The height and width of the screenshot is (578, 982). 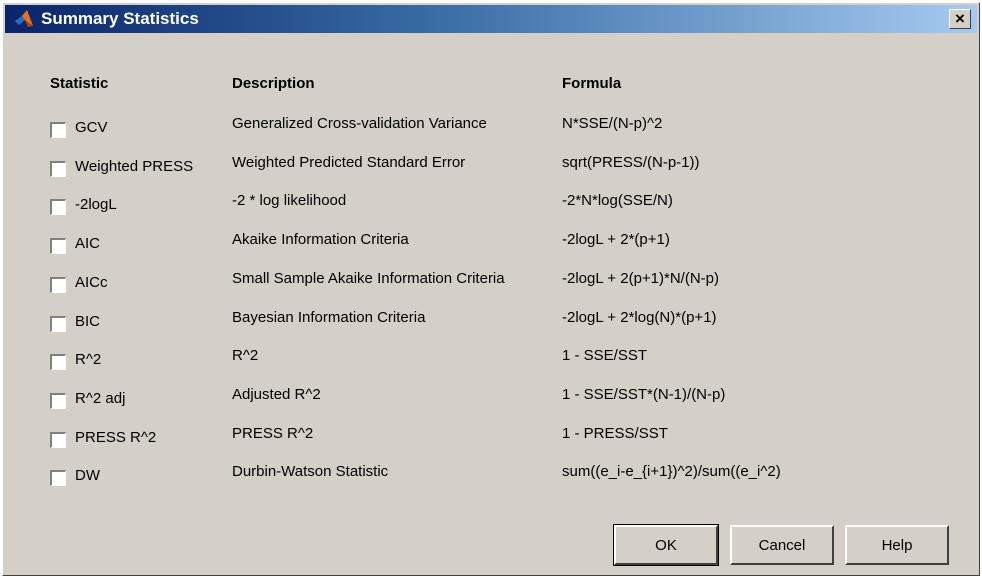 I want to click on statistic-label: BIC, so click(x=87, y=321).